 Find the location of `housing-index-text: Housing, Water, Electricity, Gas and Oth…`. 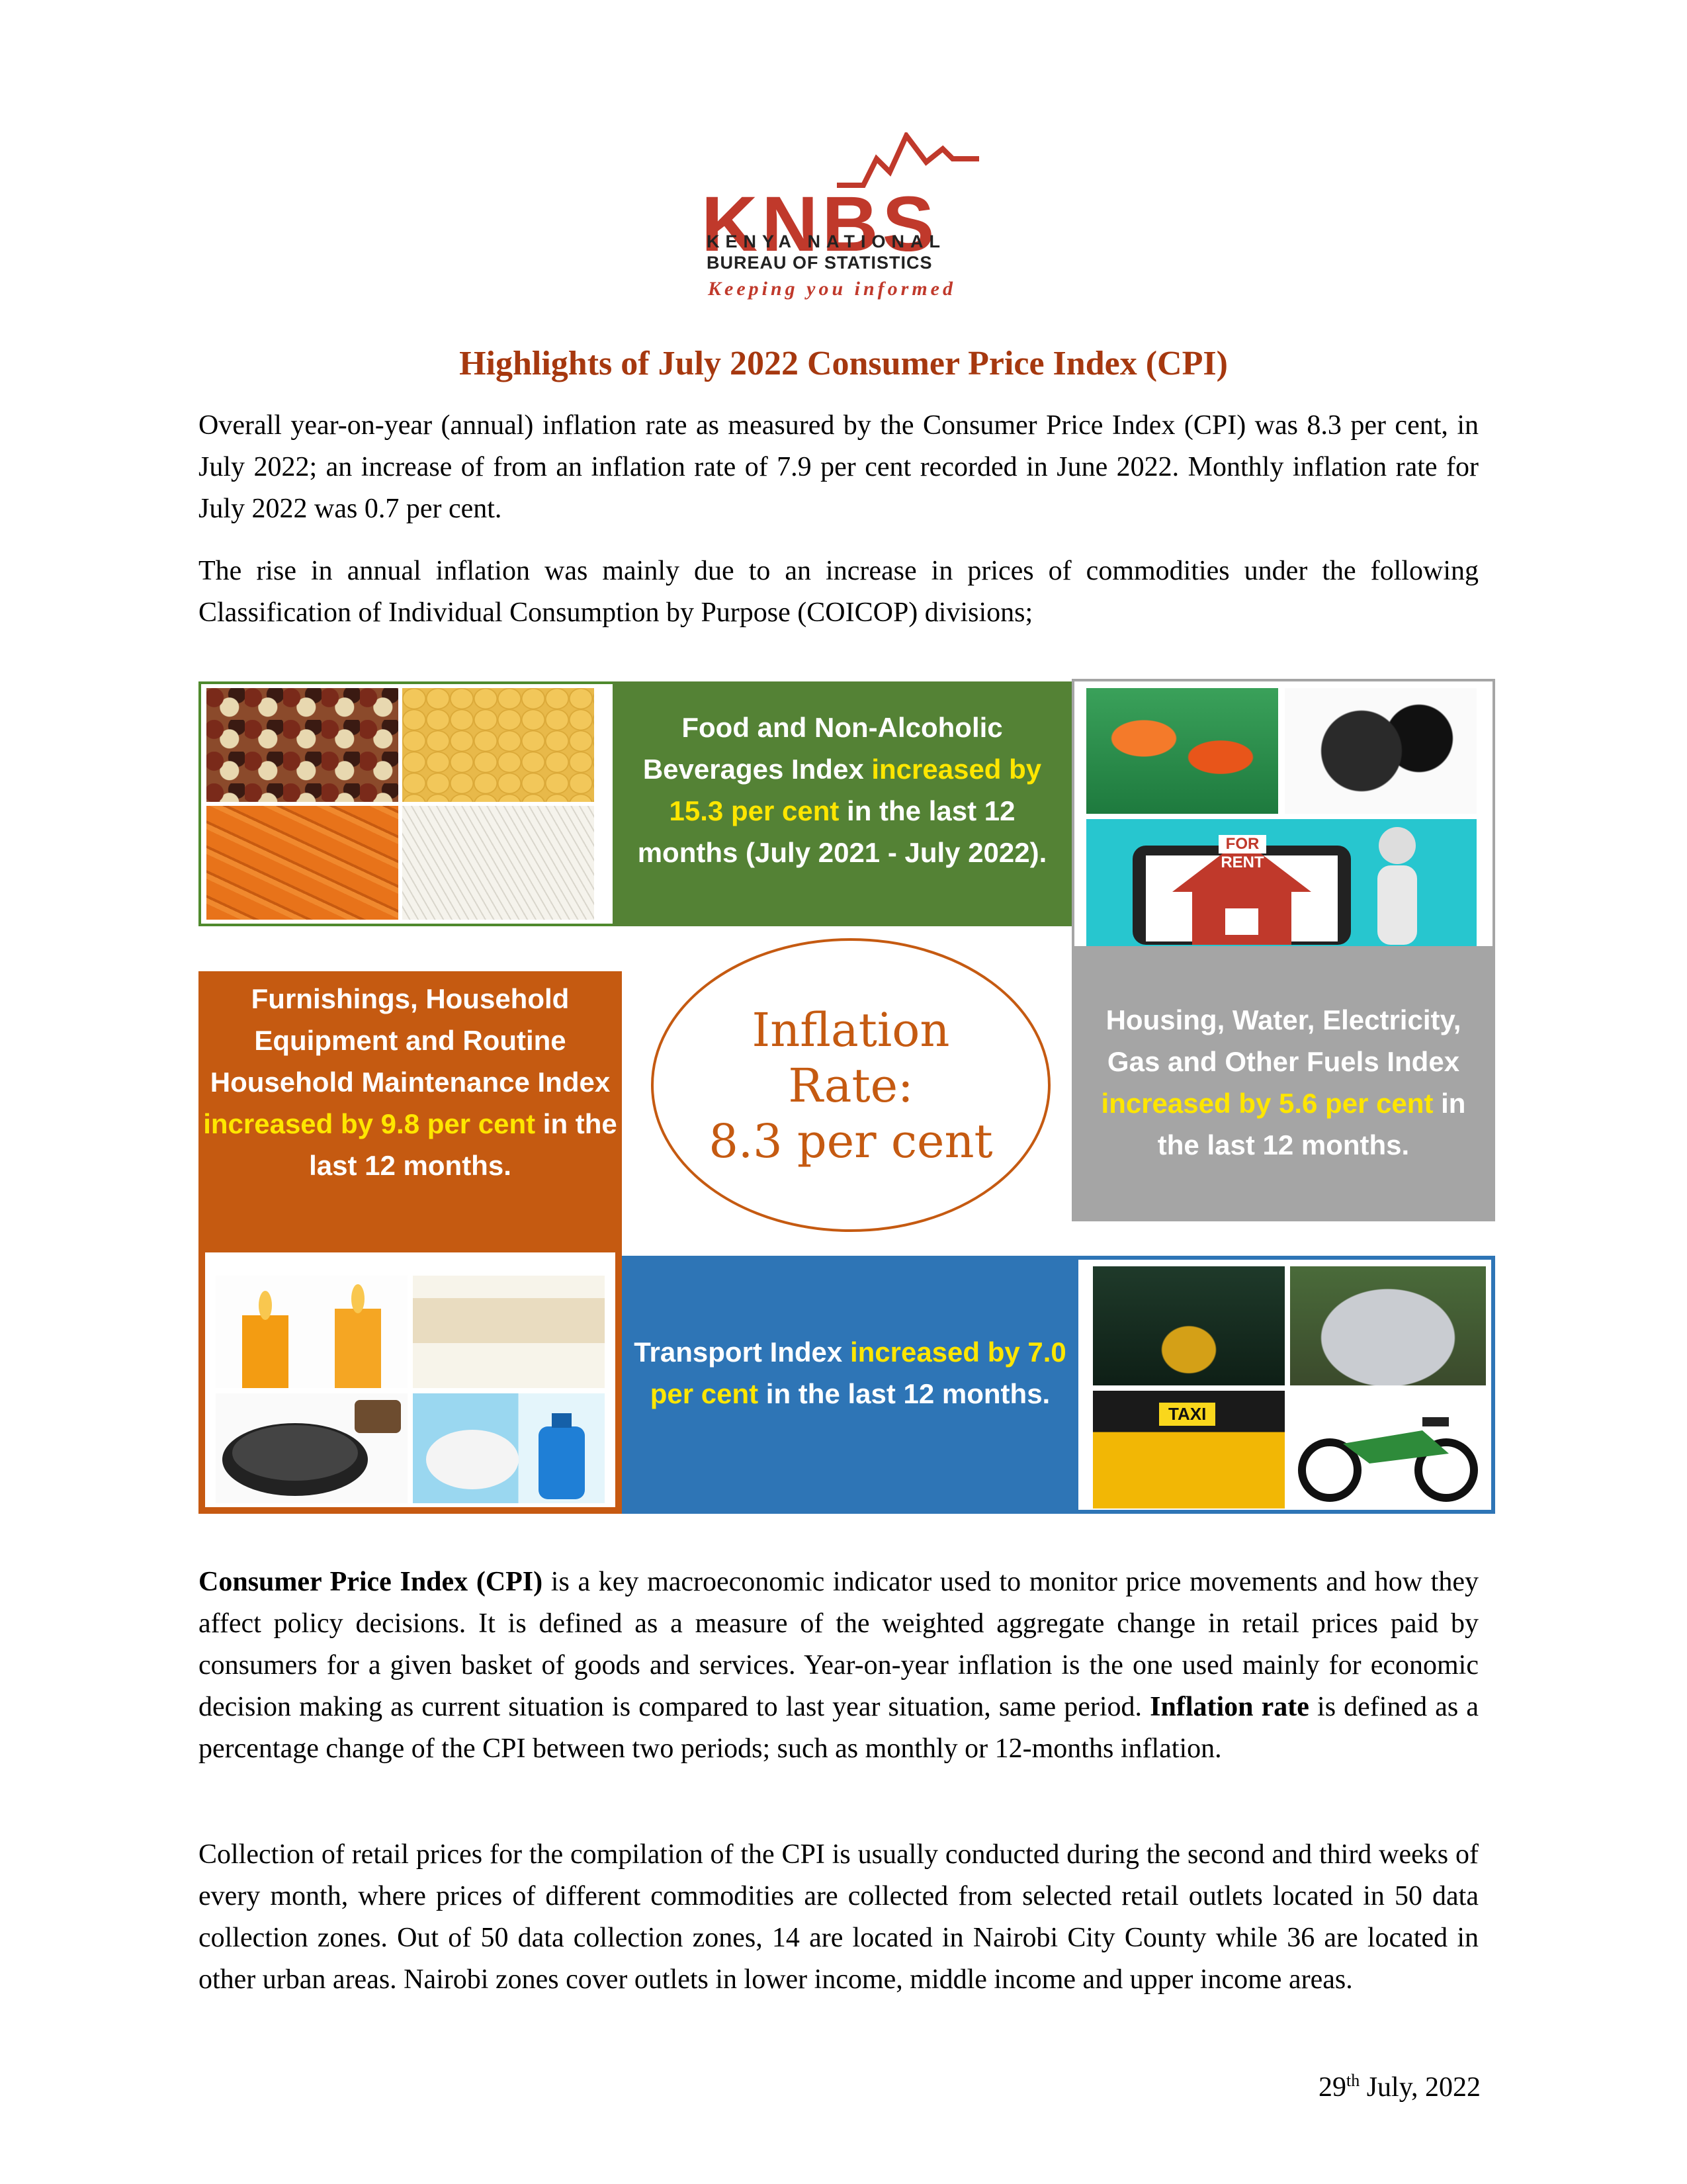

housing-index-text: Housing, Water, Electricity, Gas and Oth… is located at coordinates (1283, 1082).